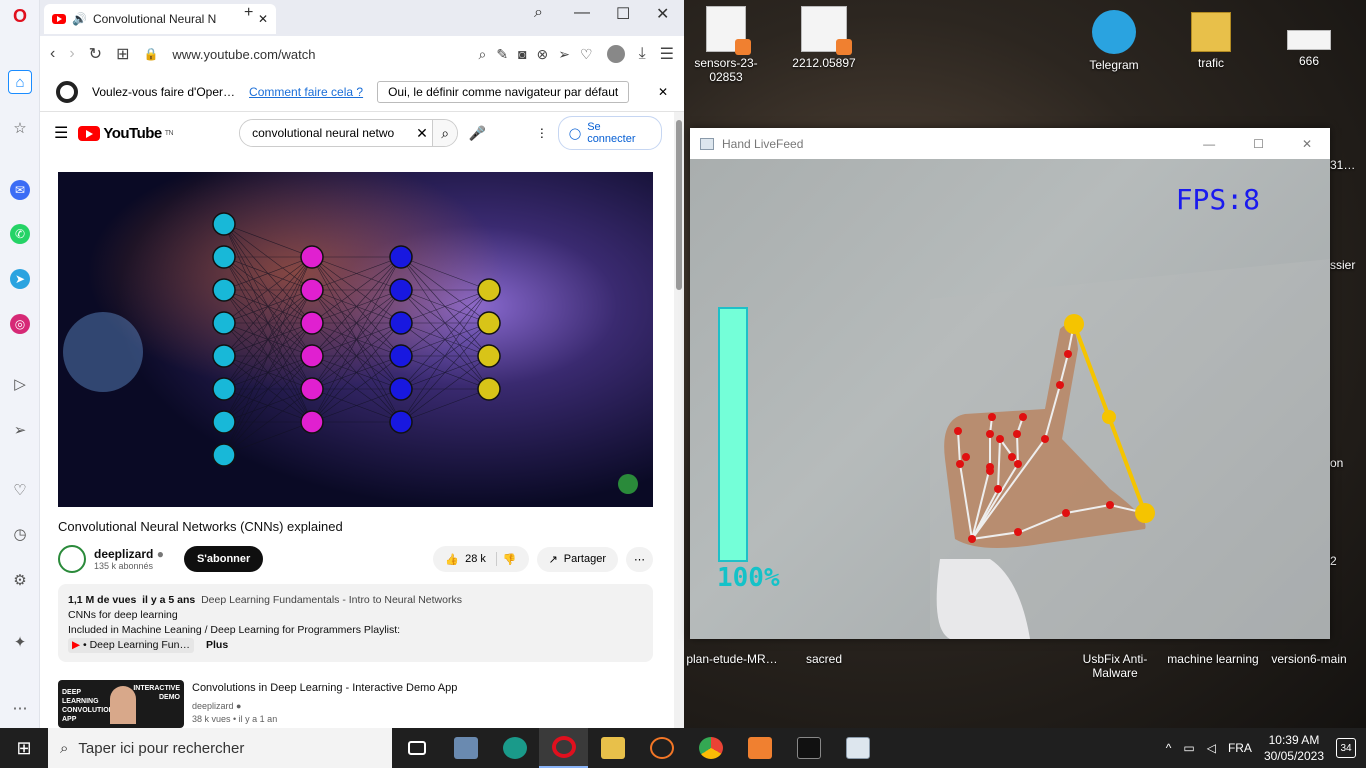  I want to click on speaker-icon: ◁, so click(1211, 748).